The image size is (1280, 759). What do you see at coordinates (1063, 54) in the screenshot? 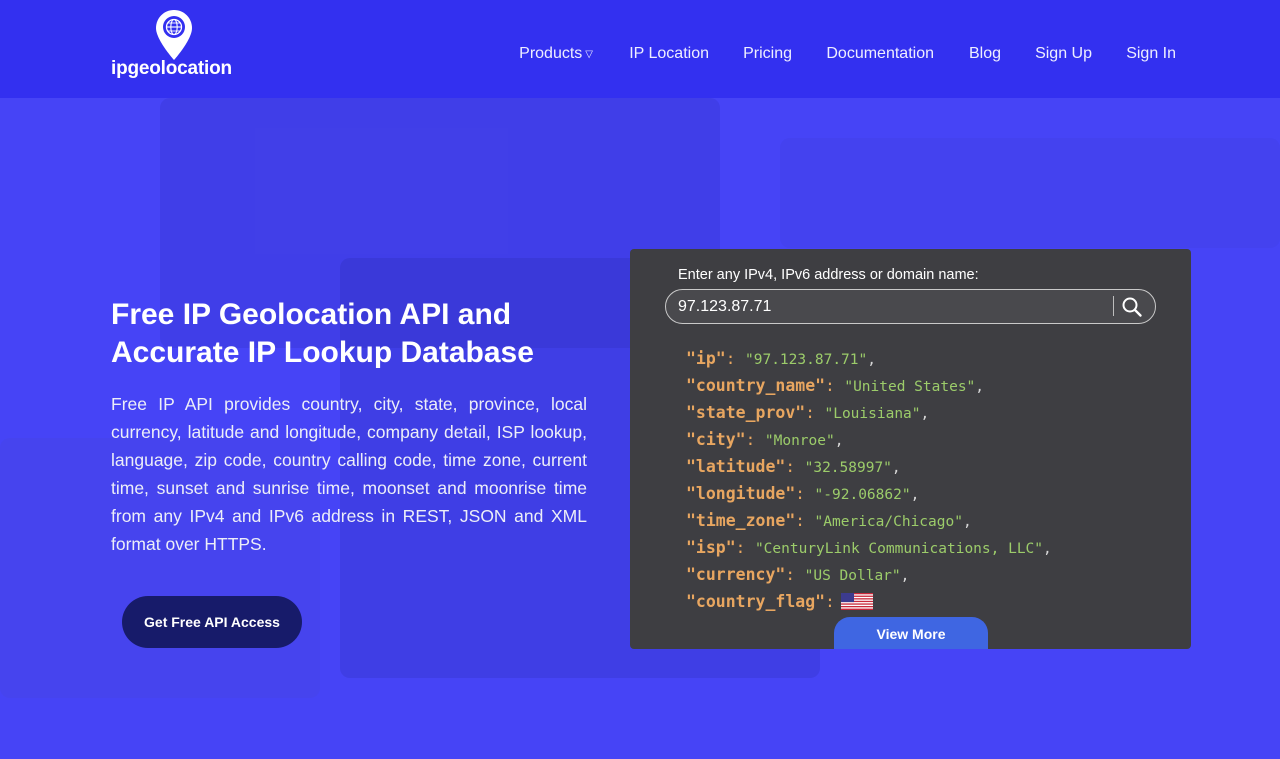
I see `nav-sign-up: Sign Up` at bounding box center [1063, 54].